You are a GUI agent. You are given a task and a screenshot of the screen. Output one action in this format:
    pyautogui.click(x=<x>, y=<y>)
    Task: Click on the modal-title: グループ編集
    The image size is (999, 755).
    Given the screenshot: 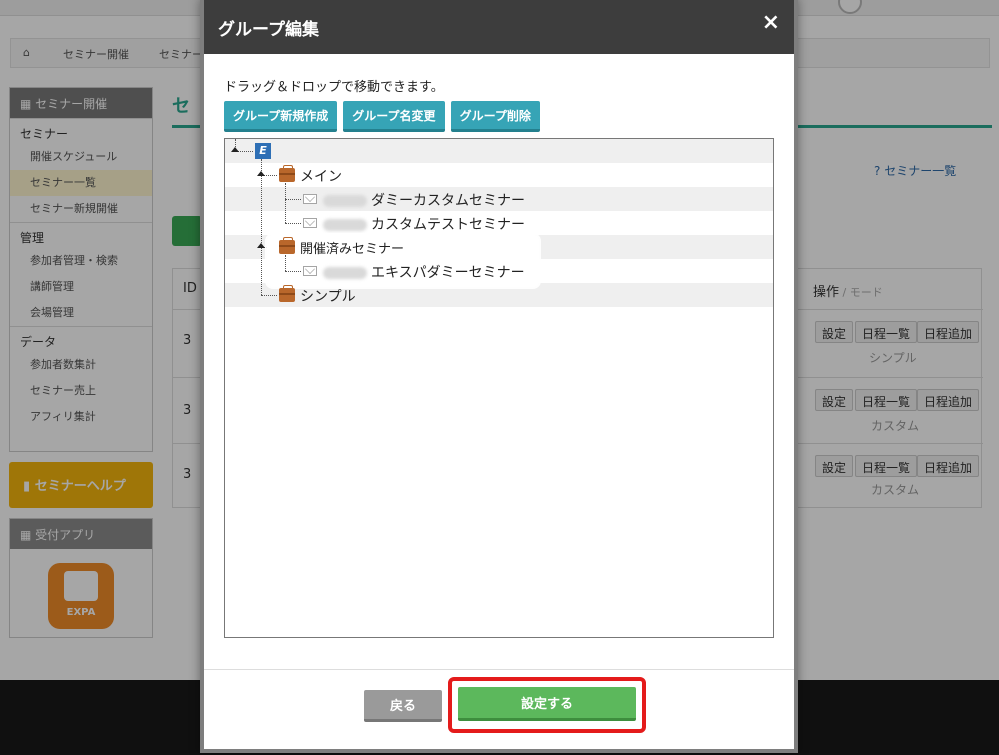 What is the action you would take?
    pyautogui.click(x=268, y=30)
    